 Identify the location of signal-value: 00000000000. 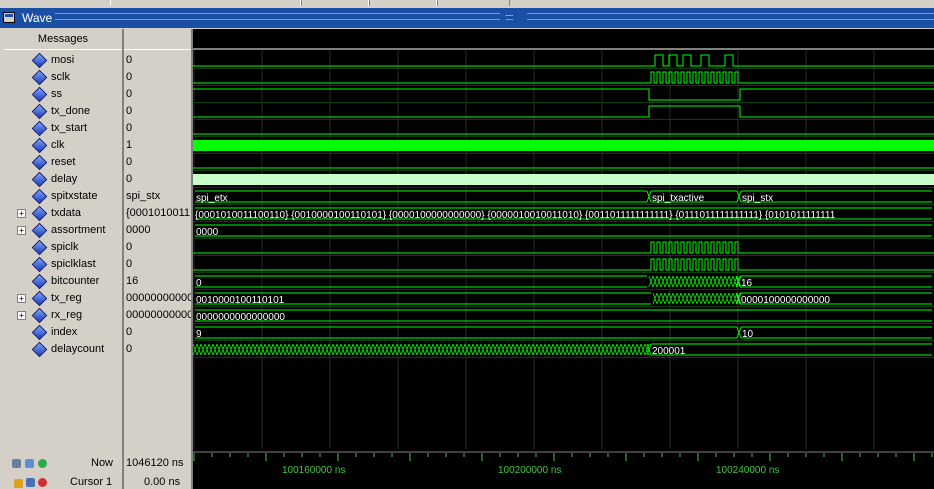
(158, 315).